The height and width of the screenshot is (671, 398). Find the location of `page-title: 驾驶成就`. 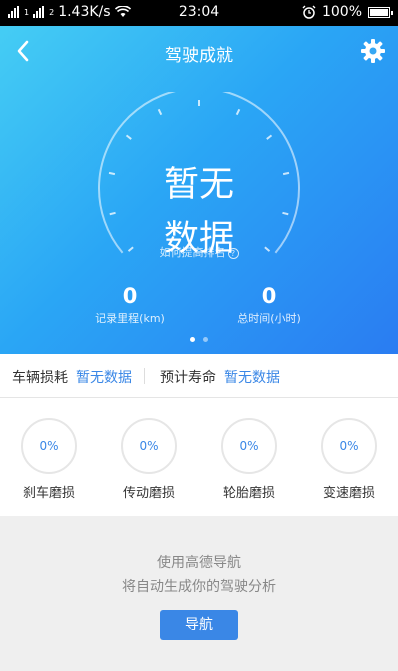

page-title: 驾驶成就 is located at coordinates (199, 56).